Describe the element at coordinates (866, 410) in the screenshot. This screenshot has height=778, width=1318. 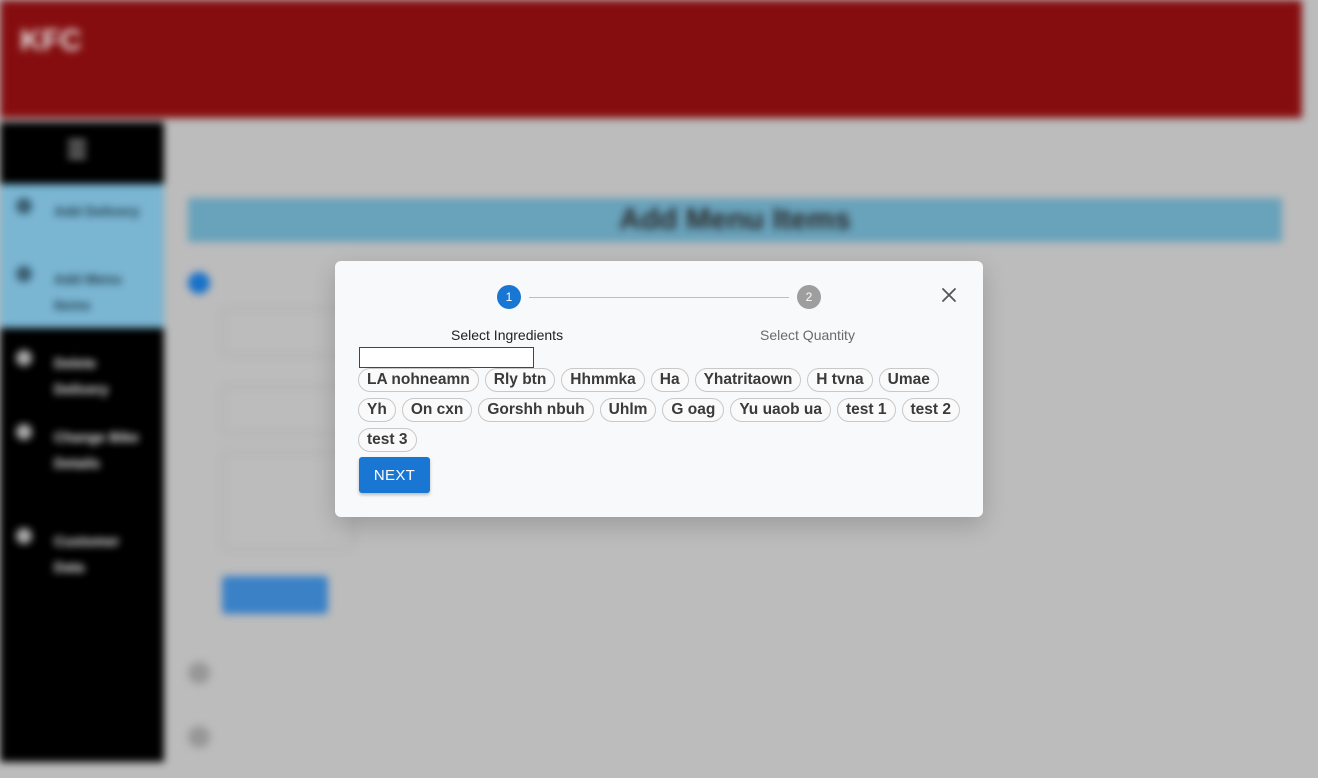
I see `ingredient-chip: test 1` at that location.